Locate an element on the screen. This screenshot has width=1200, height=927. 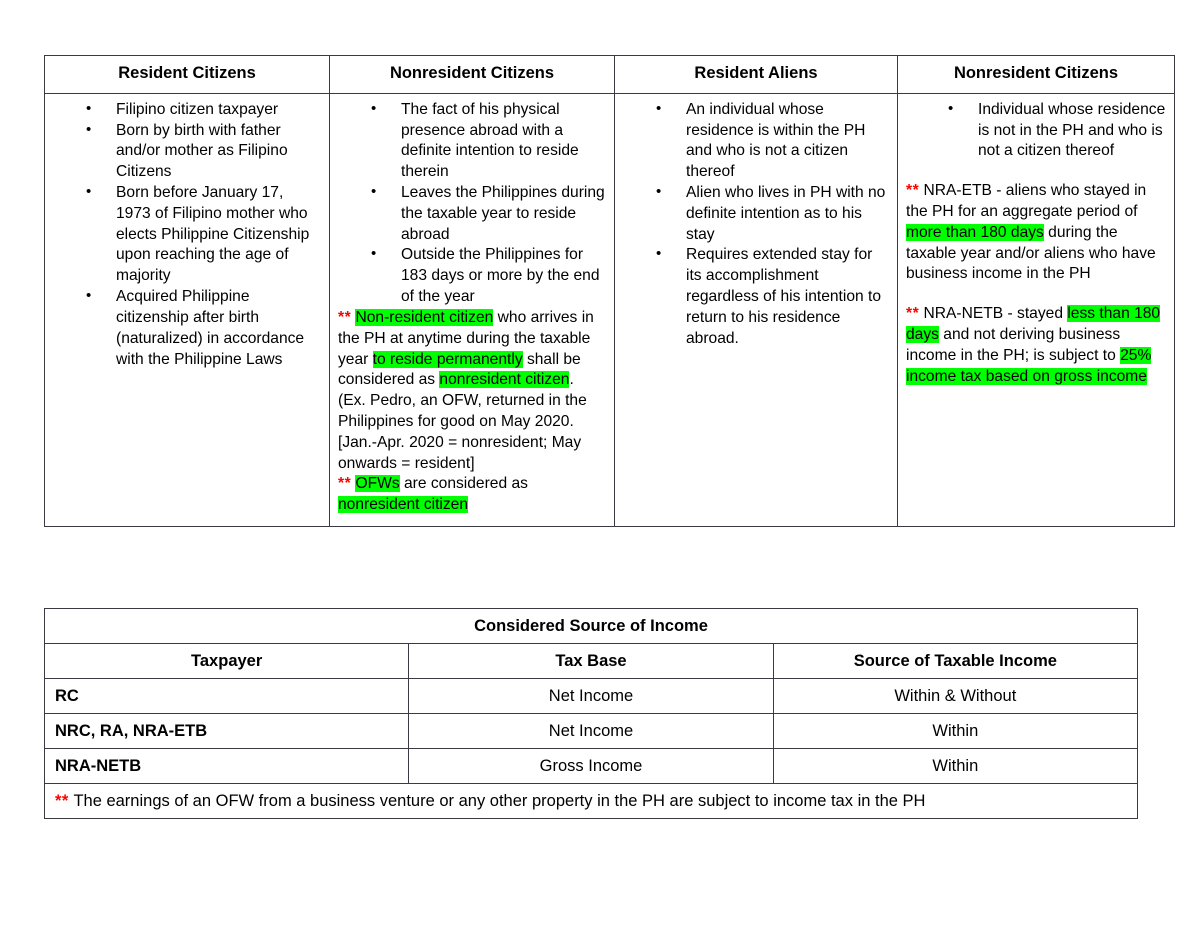
column-header-resident-aliens: Resident Aliens is located at coordinates (756, 74).